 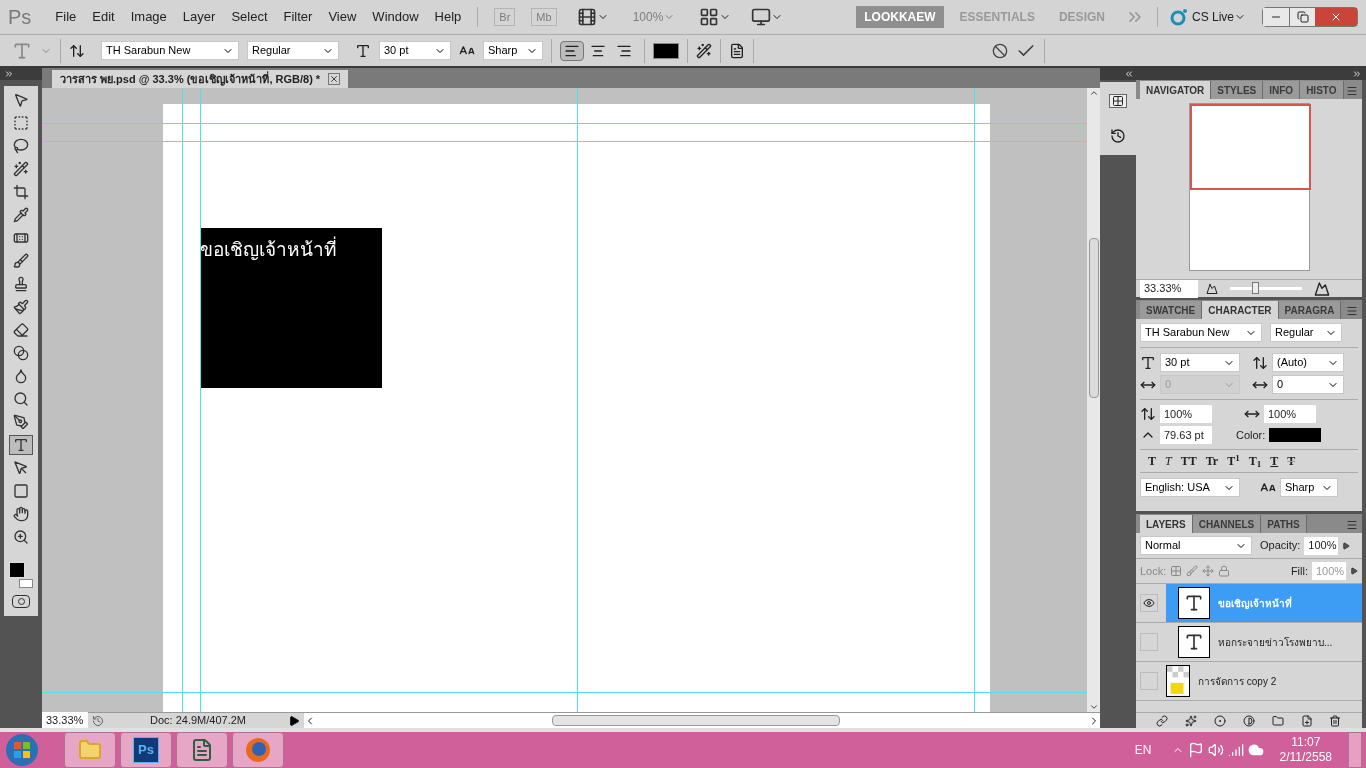 What do you see at coordinates (1248, 720) in the screenshot?
I see `adjustment-icon` at bounding box center [1248, 720].